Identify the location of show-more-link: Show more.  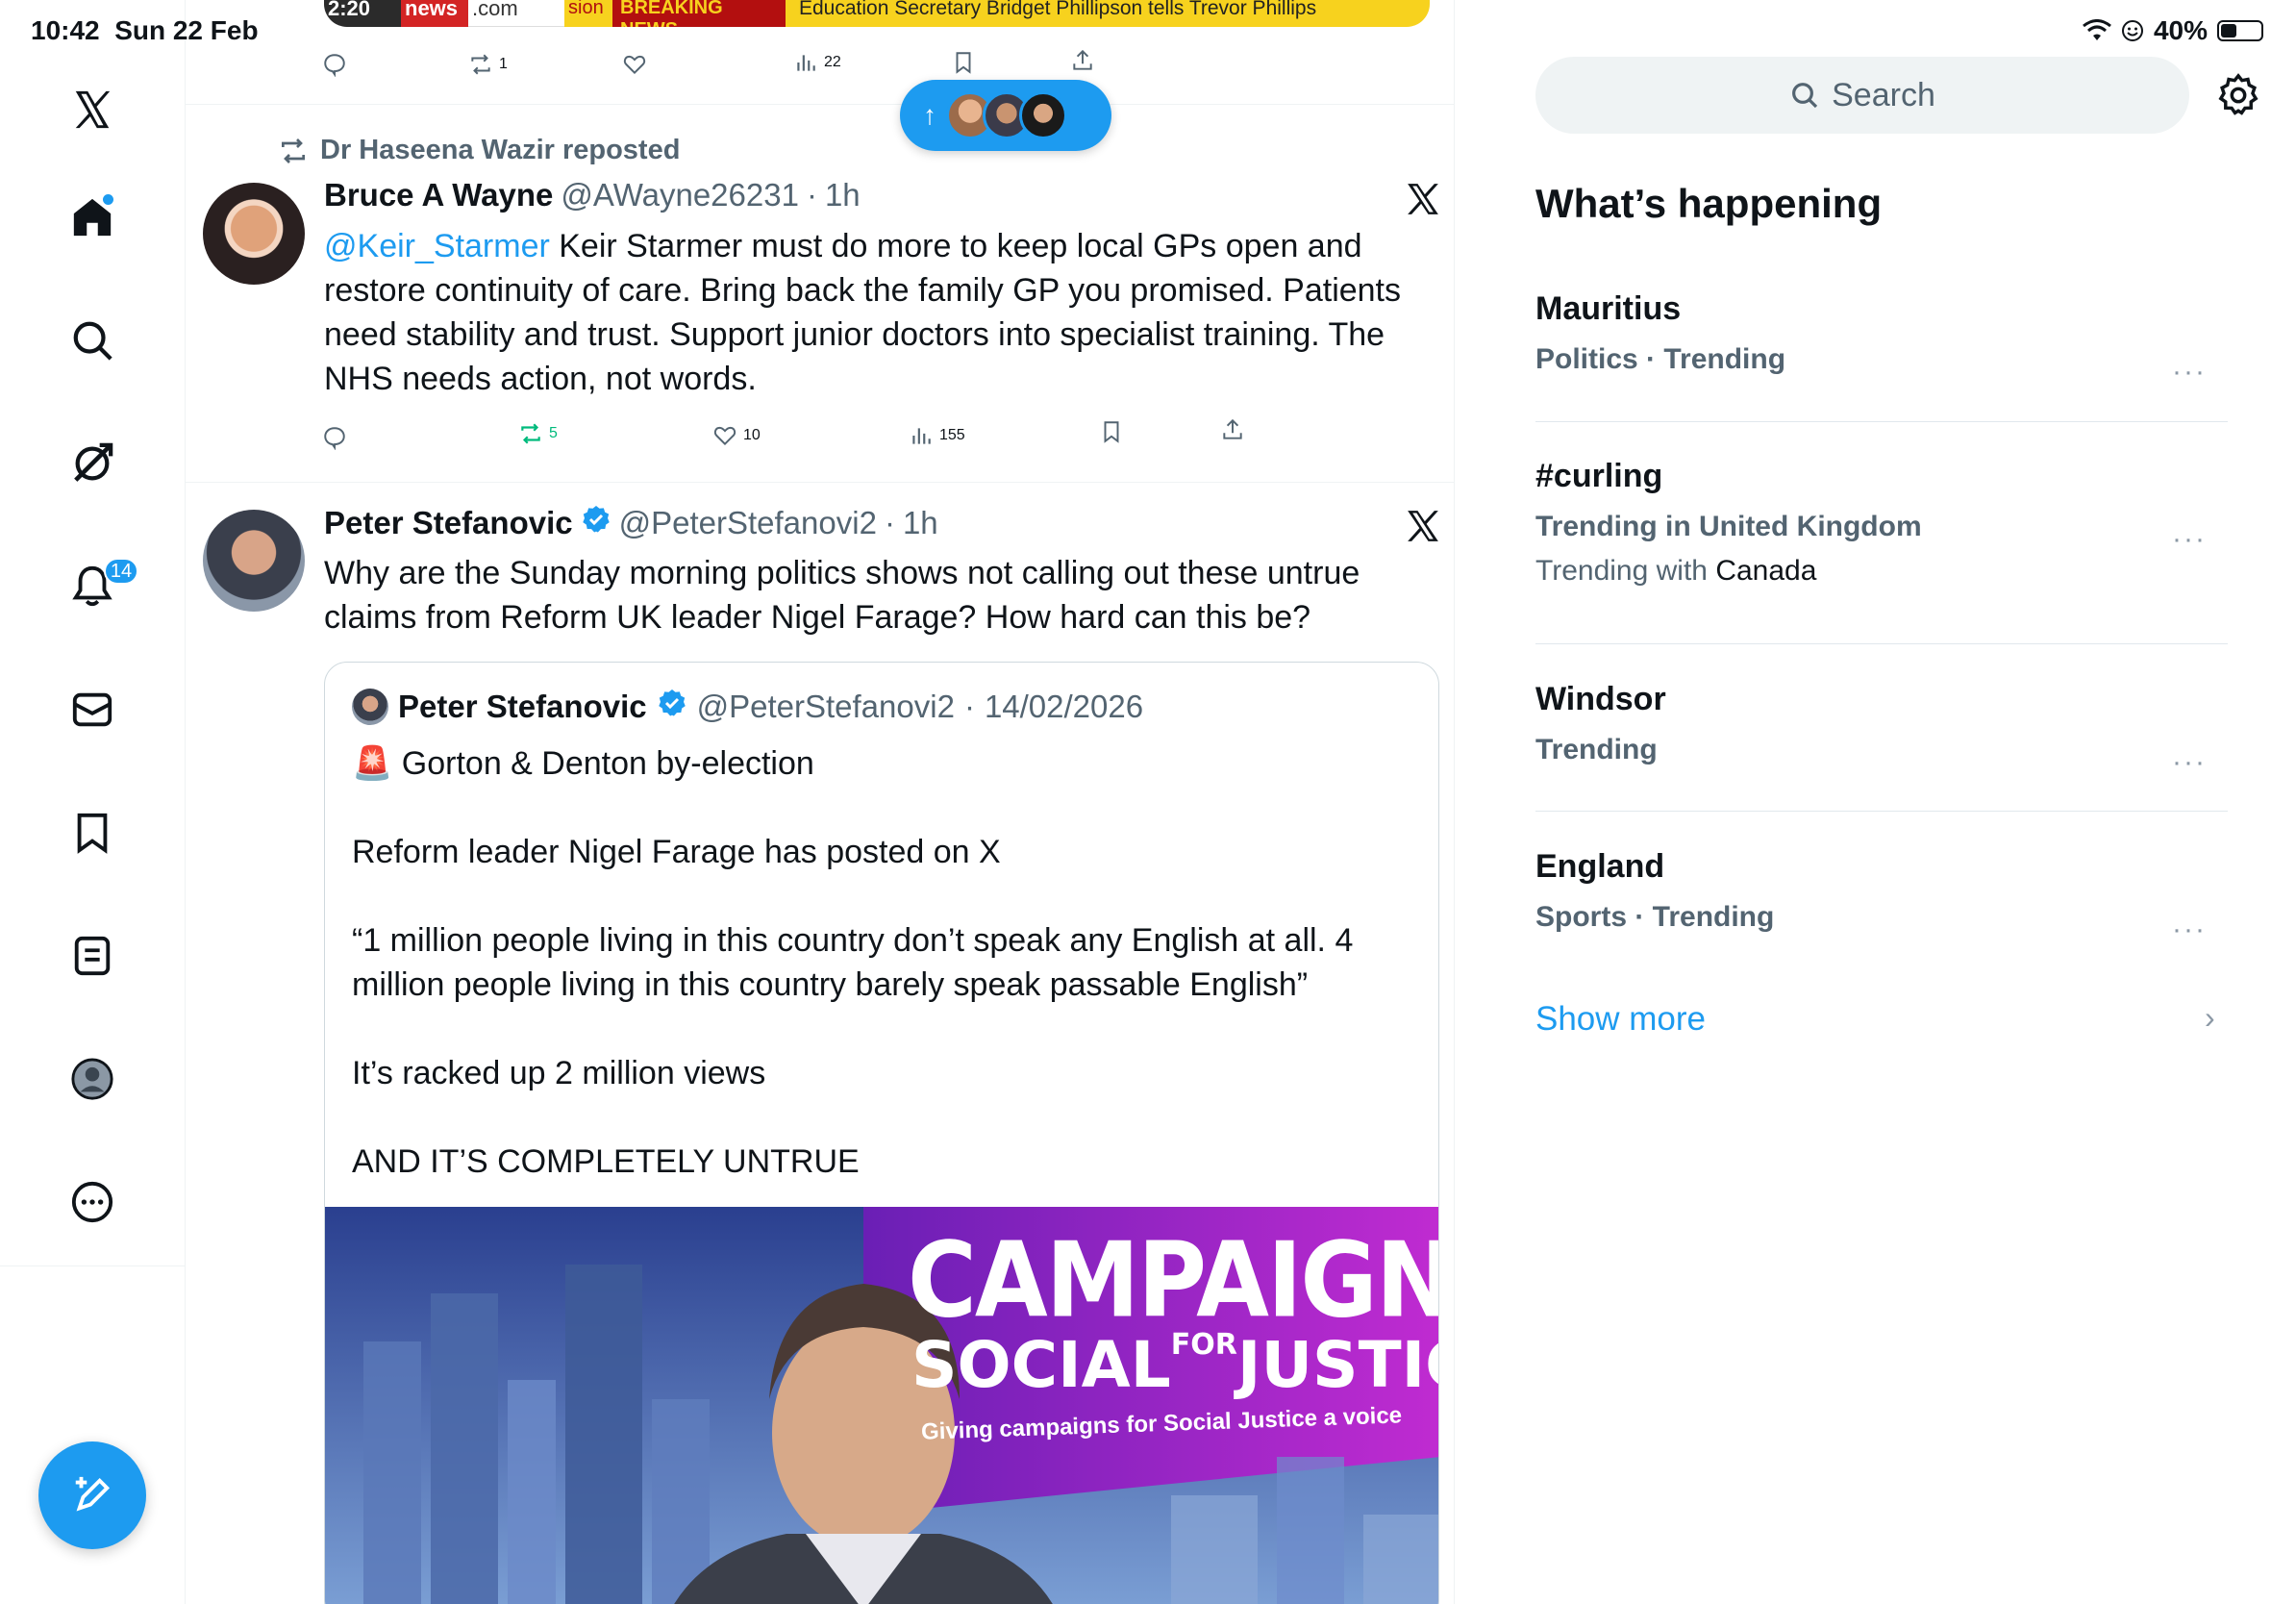
(1620, 1020).